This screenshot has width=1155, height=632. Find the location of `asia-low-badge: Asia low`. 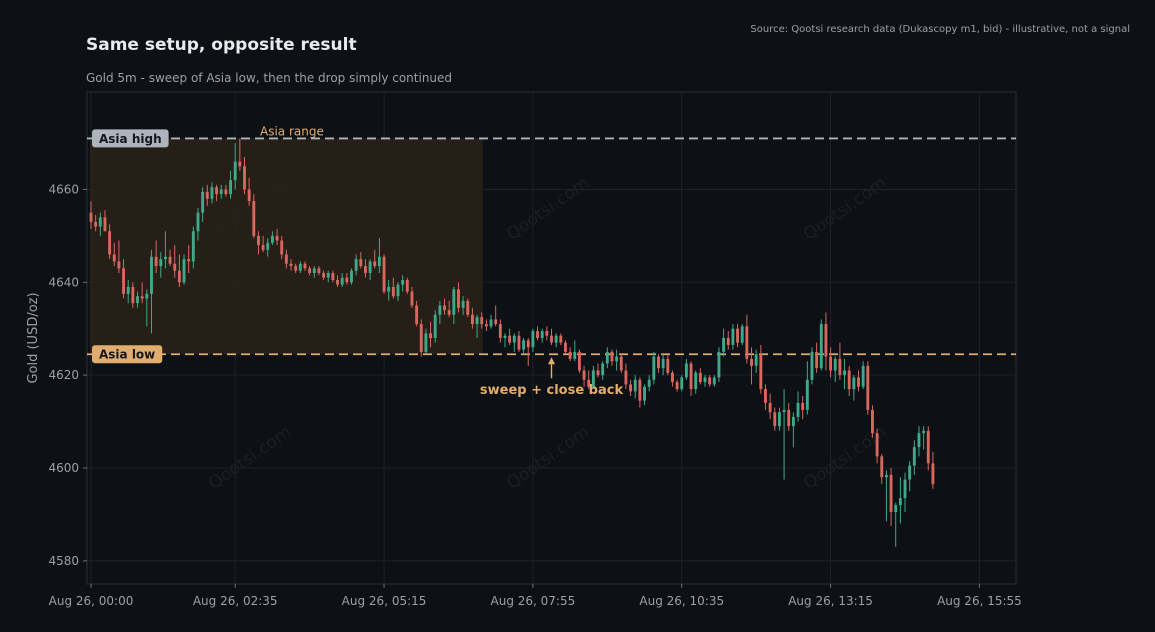

asia-low-badge: Asia low is located at coordinates (127, 354).